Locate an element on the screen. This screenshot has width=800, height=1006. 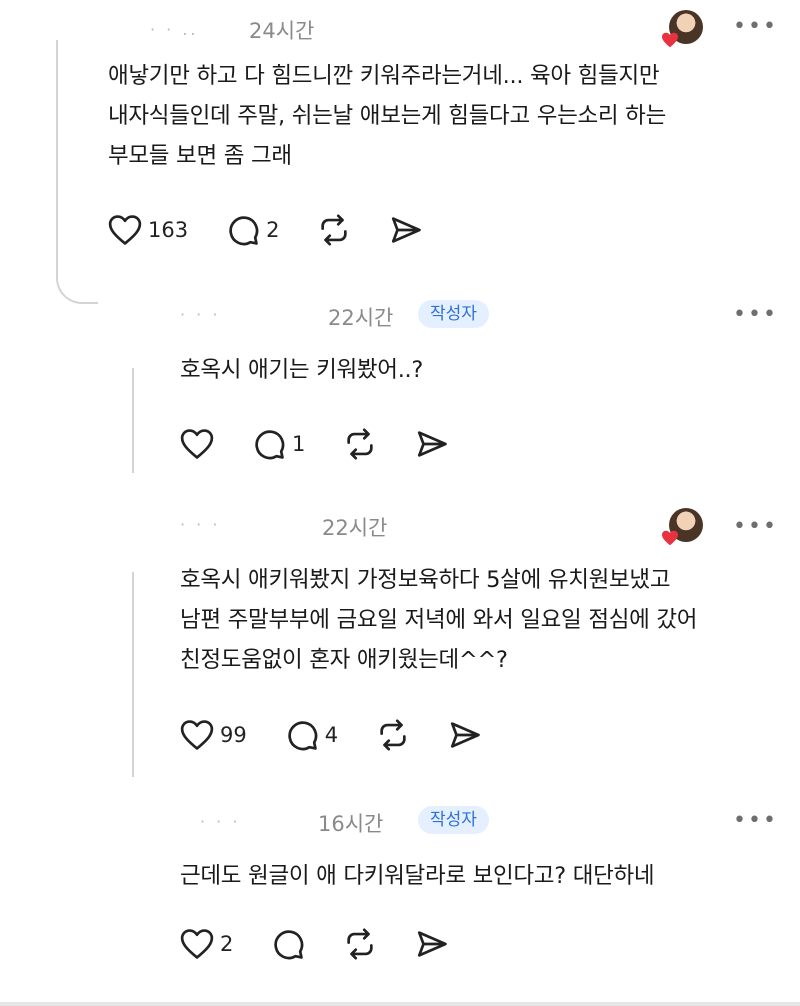
action-bar: 1 is located at coordinates (333, 444).